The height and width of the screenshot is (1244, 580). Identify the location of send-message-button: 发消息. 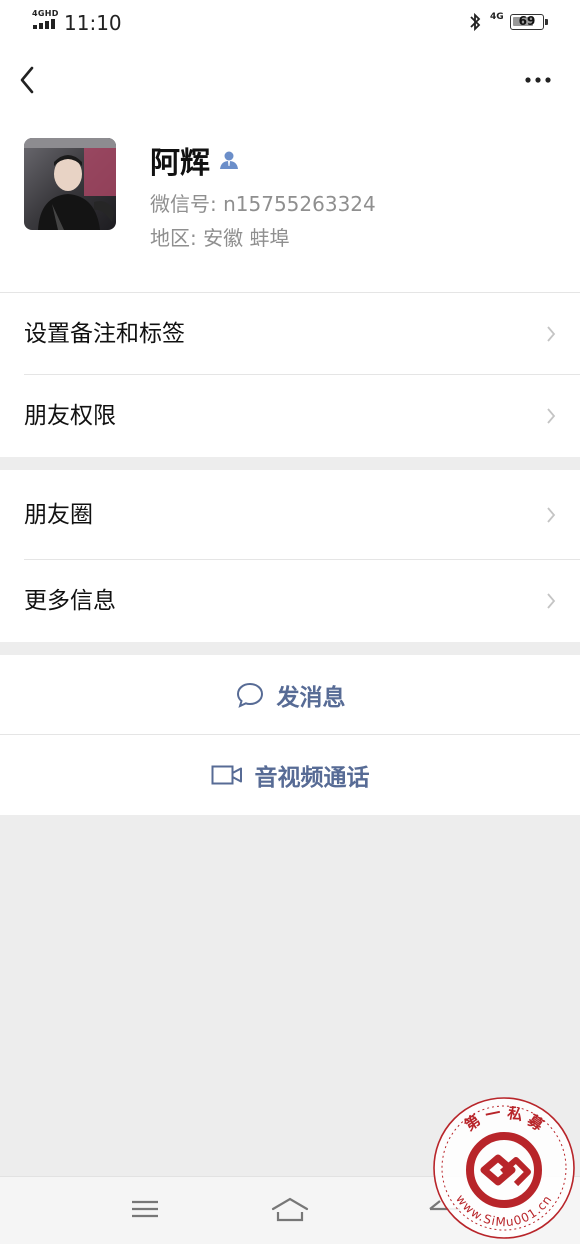
(290, 695).